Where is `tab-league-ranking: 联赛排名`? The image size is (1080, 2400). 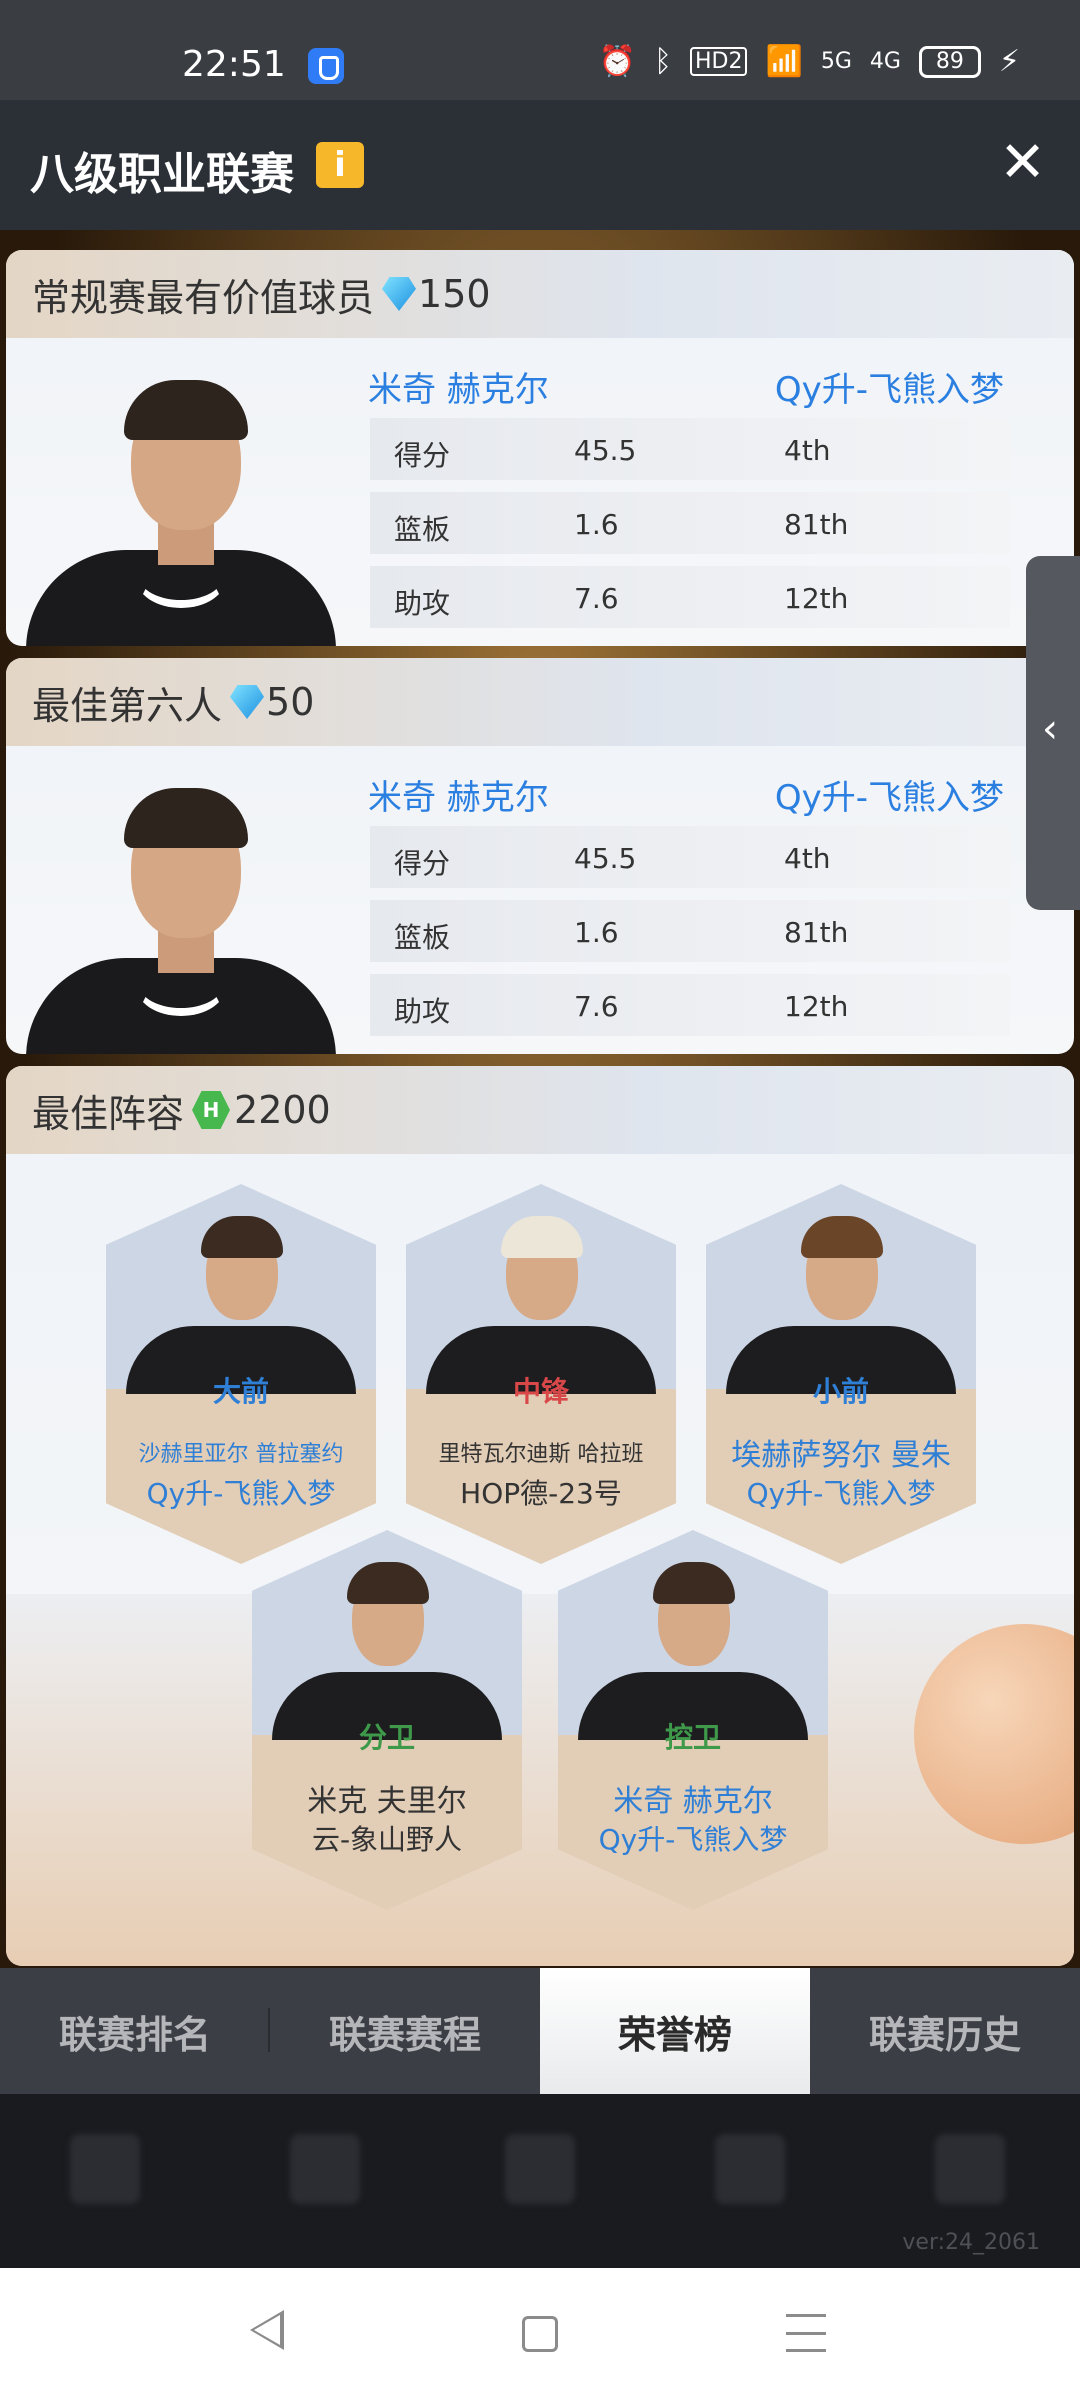
tab-league-ranking: 联赛排名 is located at coordinates (135, 2031).